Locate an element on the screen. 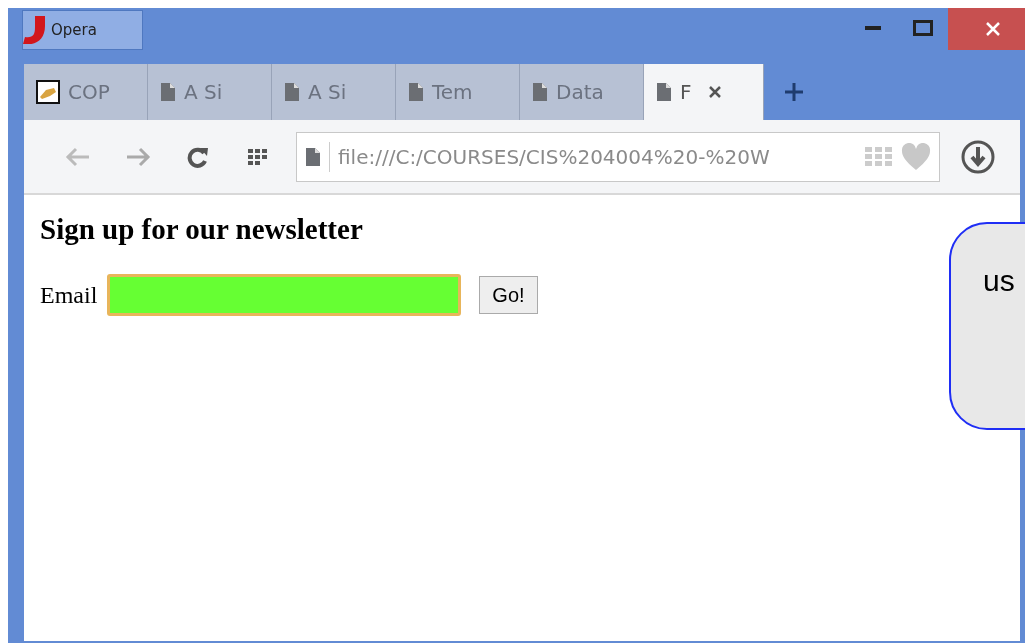  address-bar: file:///C:/COURSES/CIS%204004%20-%20W is located at coordinates (618, 156).